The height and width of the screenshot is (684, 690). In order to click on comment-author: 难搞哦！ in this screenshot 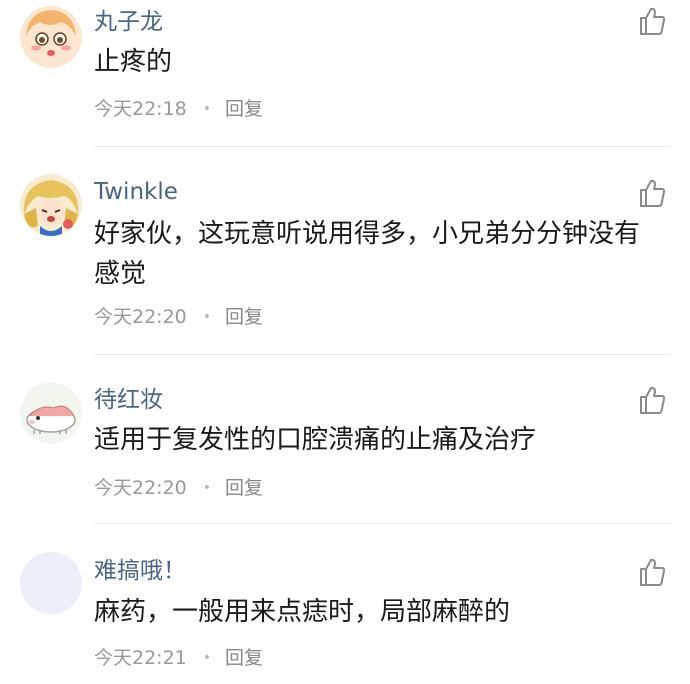, I will do `click(140, 571)`.